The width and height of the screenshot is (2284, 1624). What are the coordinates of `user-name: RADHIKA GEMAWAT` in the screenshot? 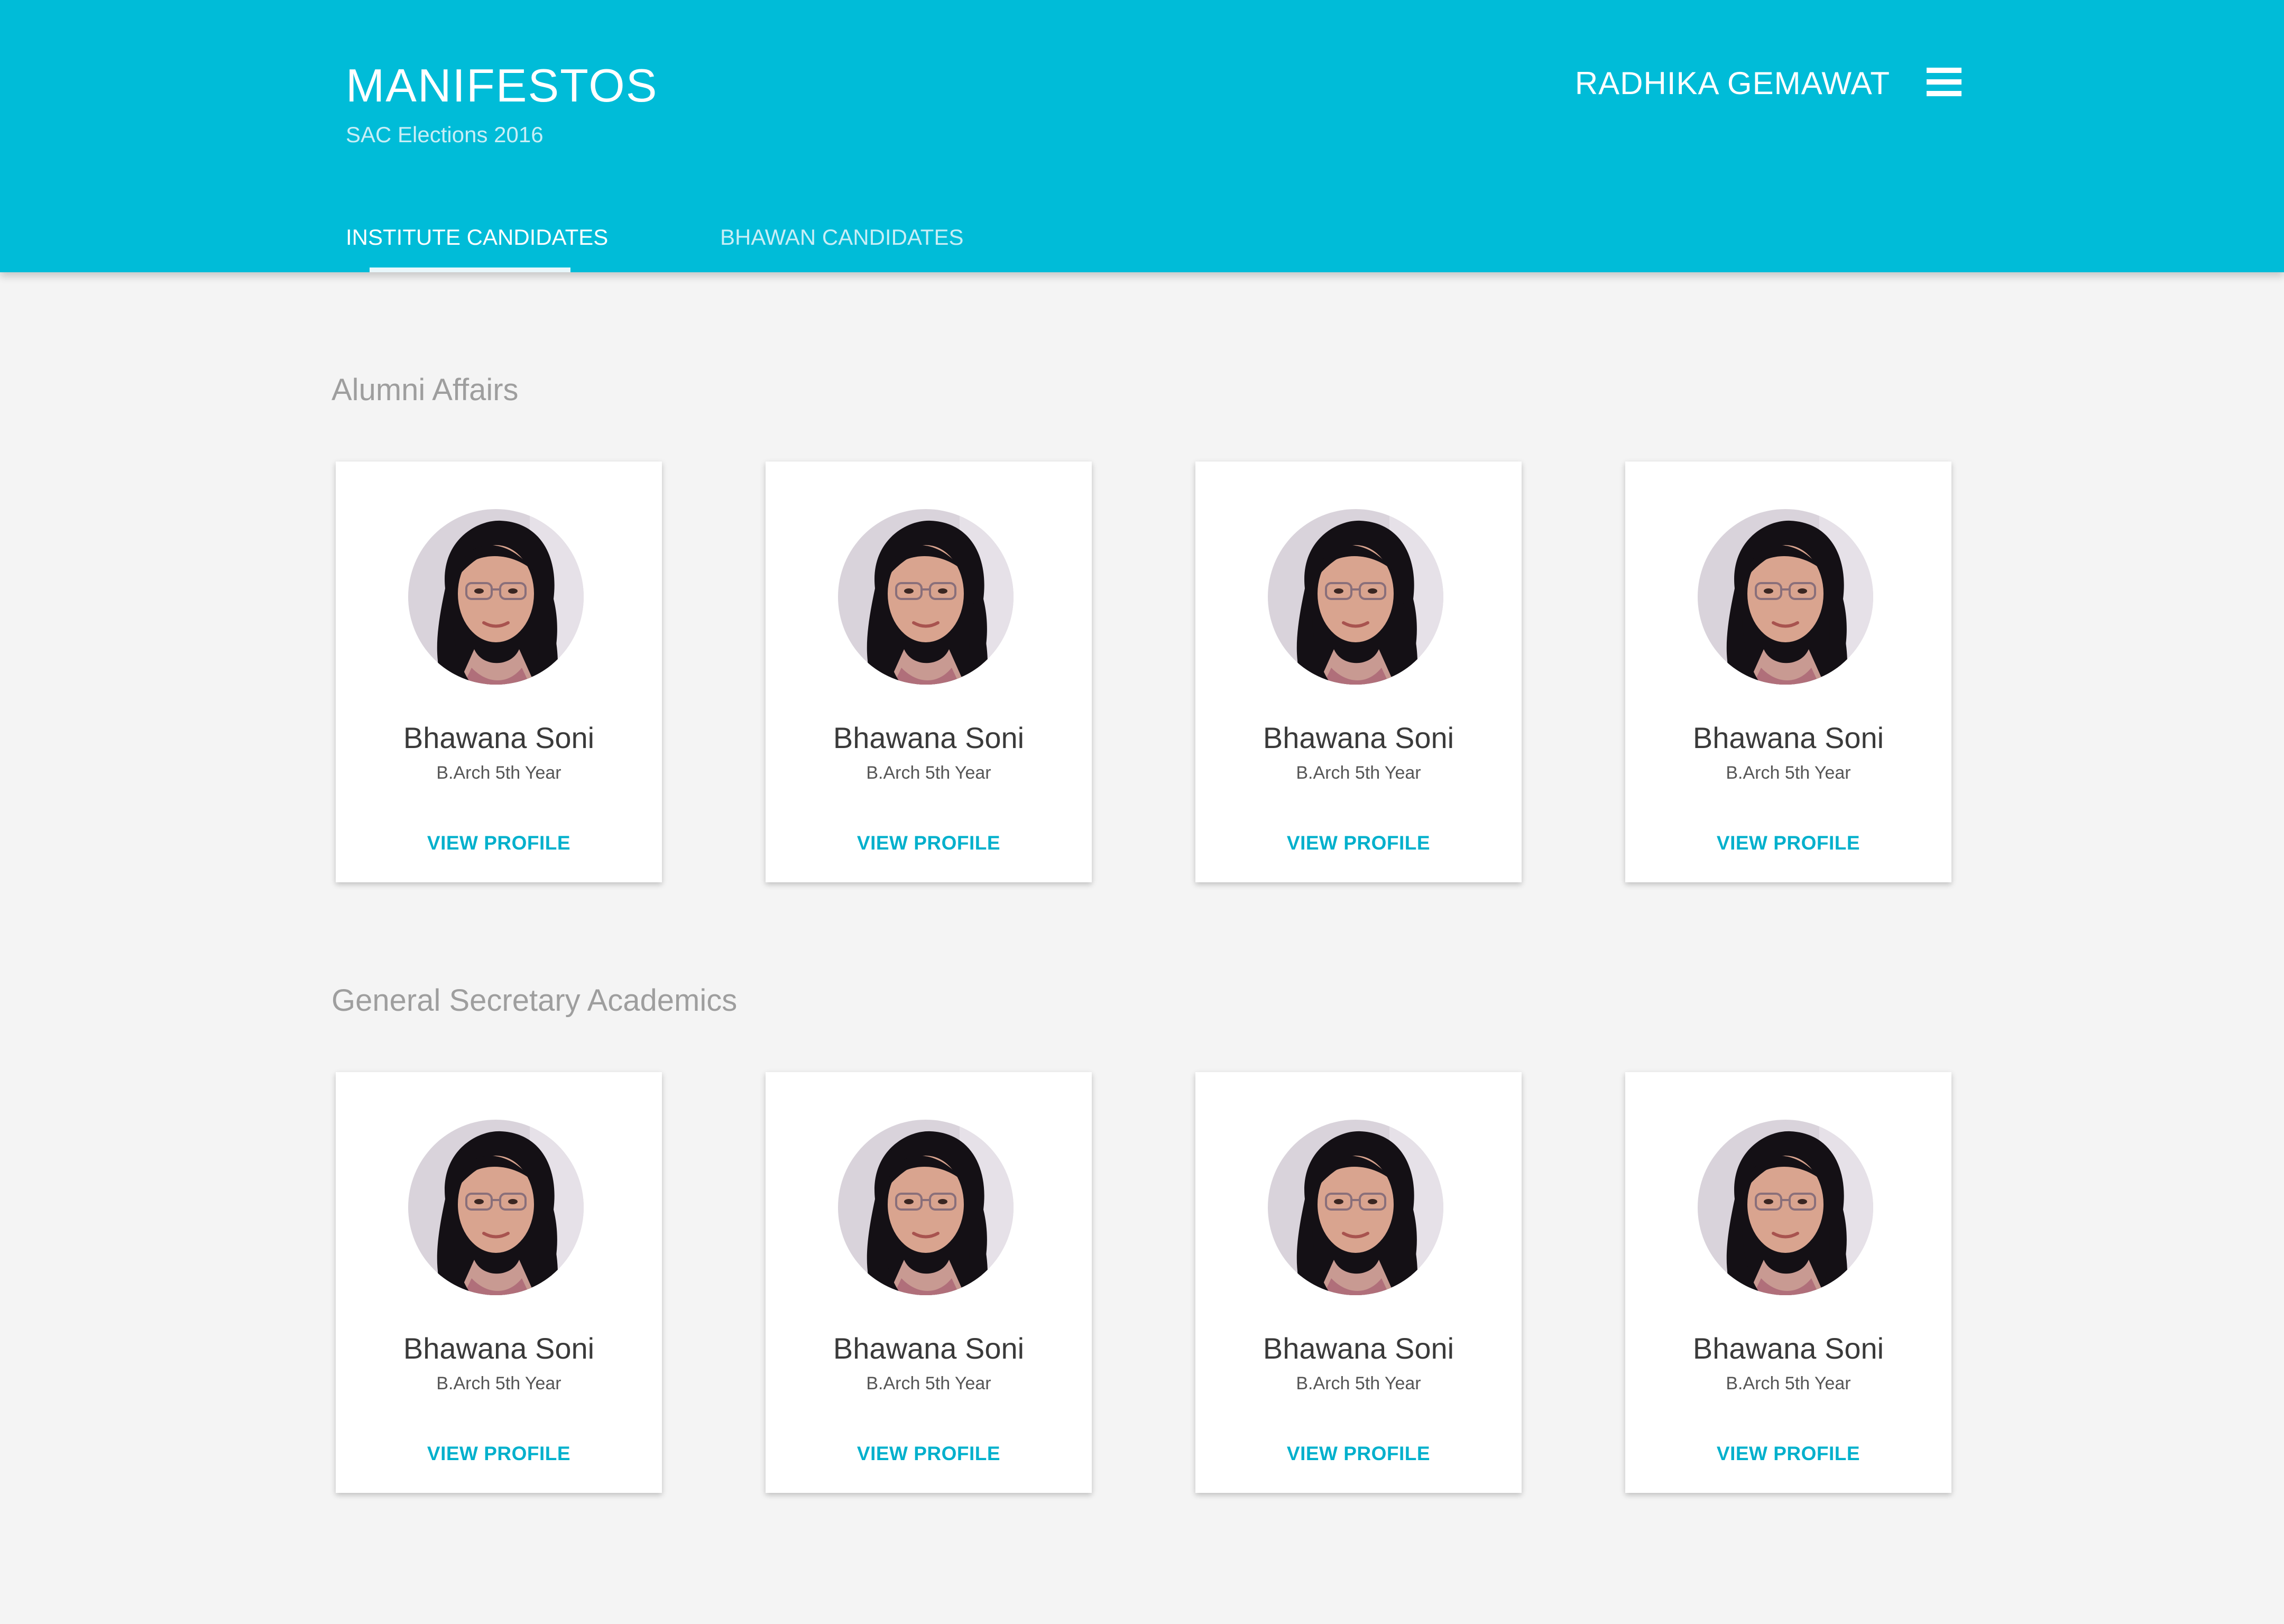 It's located at (1732, 83).